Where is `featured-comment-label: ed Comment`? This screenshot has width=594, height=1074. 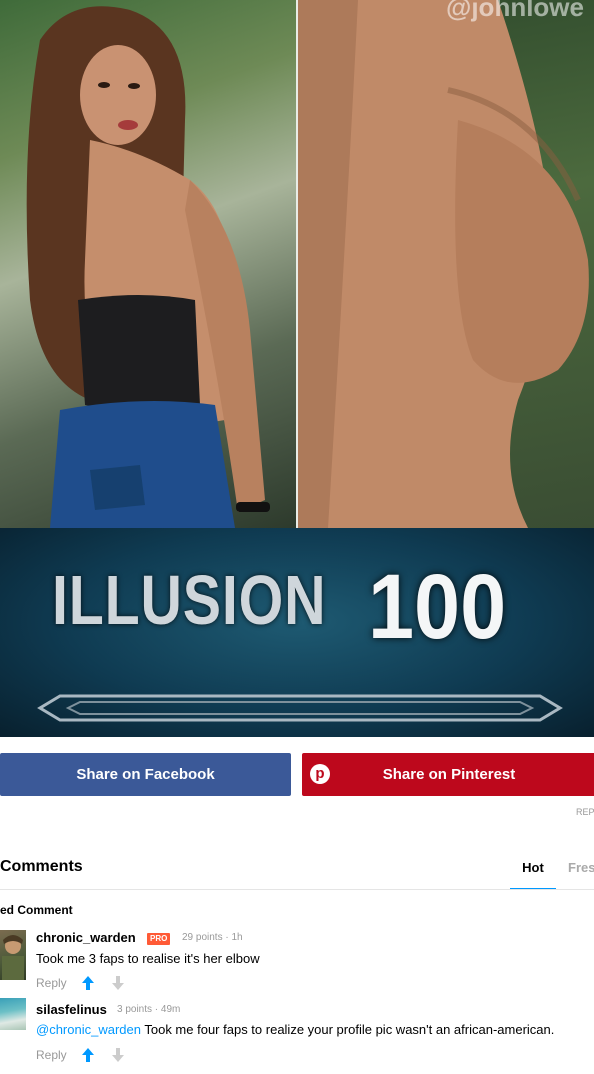 featured-comment-label: ed Comment is located at coordinates (36, 910).